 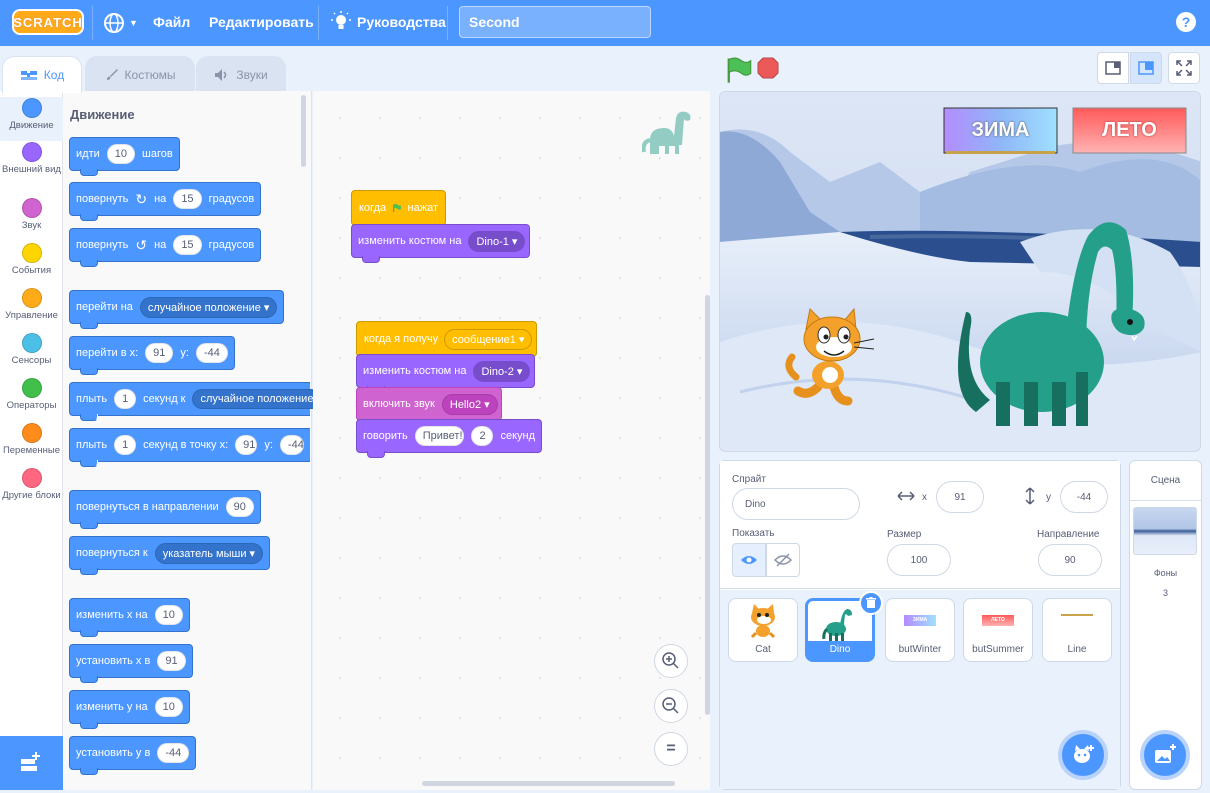 I want to click on sprite-tile-name: butWinter, so click(x=920, y=649).